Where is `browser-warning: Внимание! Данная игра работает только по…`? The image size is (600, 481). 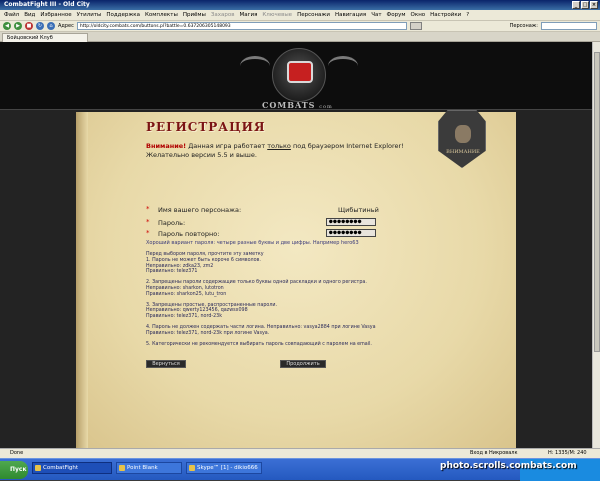 browser-warning: Внимание! Данная игра работает только по… is located at coordinates (275, 150).